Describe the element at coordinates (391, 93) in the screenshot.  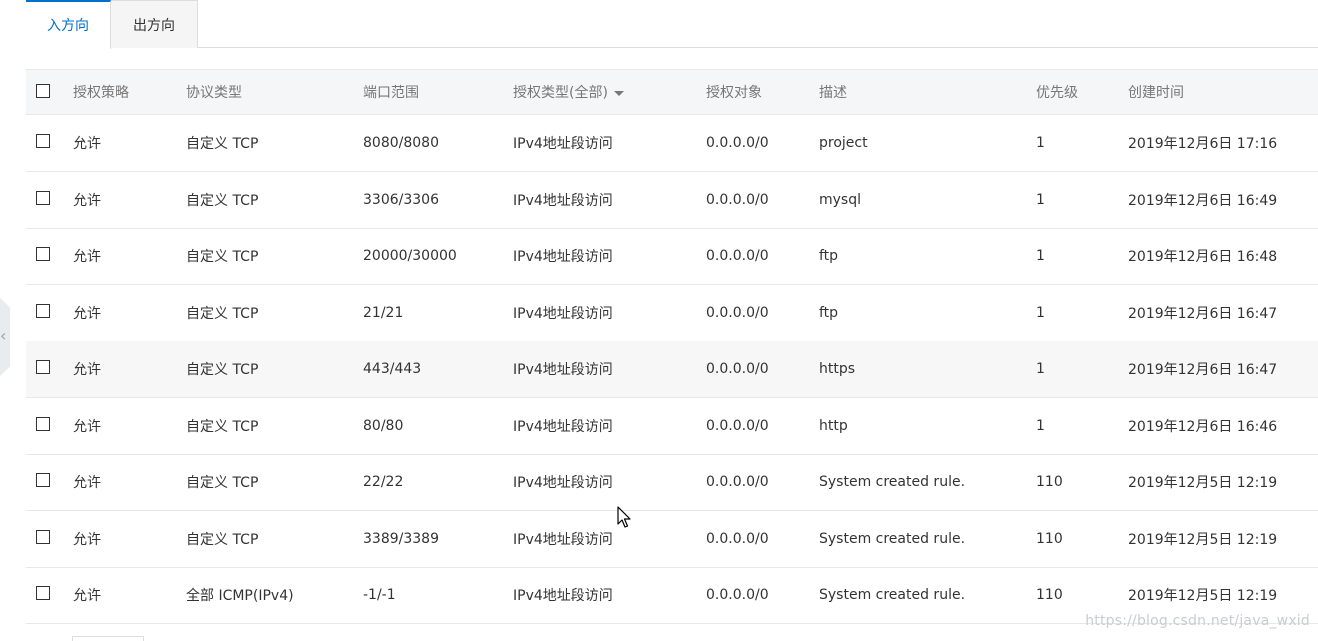
I see `column-header-port-range: 端口范围` at that location.